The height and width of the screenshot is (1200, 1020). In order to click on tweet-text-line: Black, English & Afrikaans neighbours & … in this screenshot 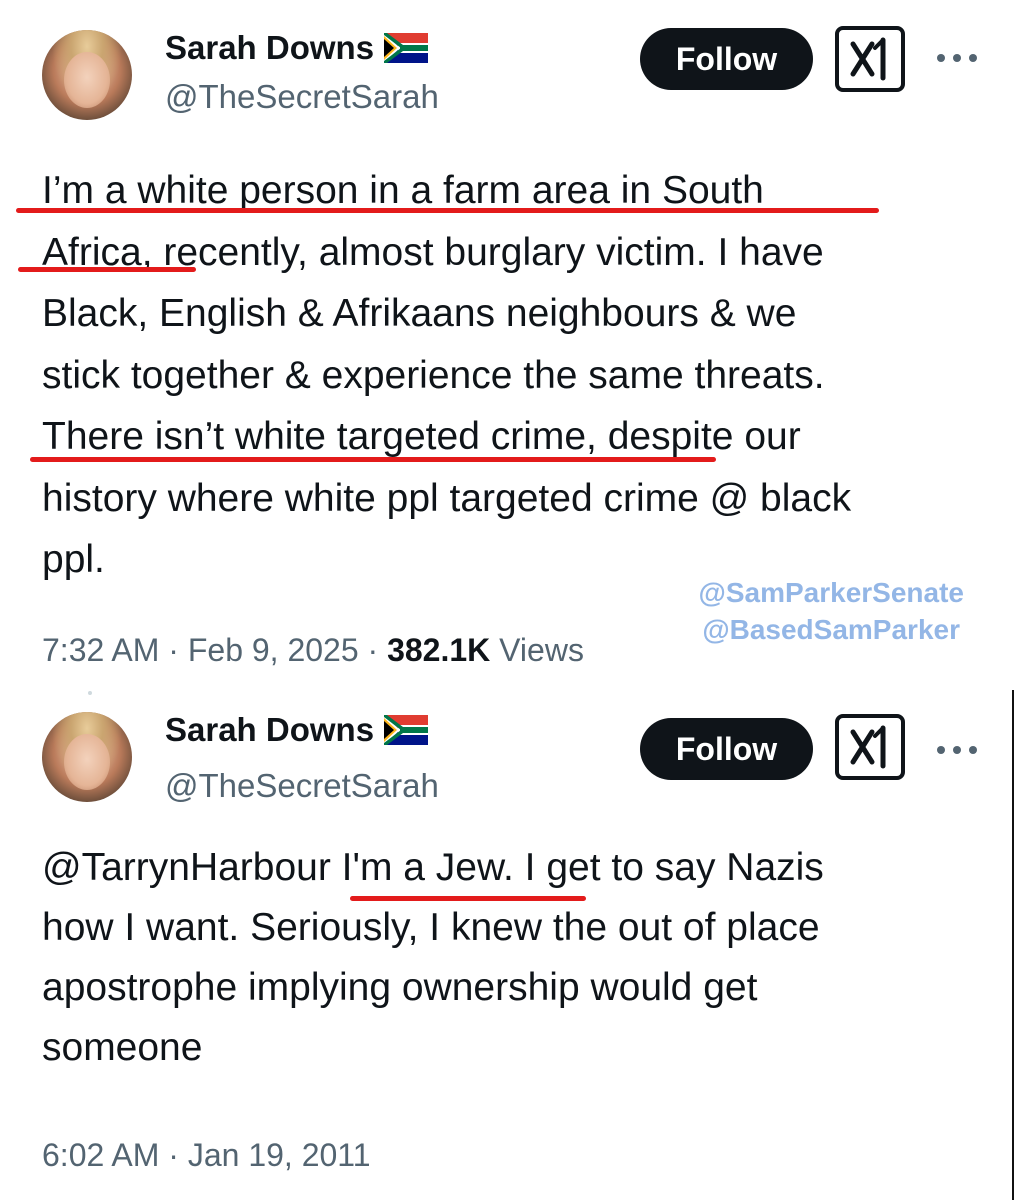, I will do `click(419, 313)`.